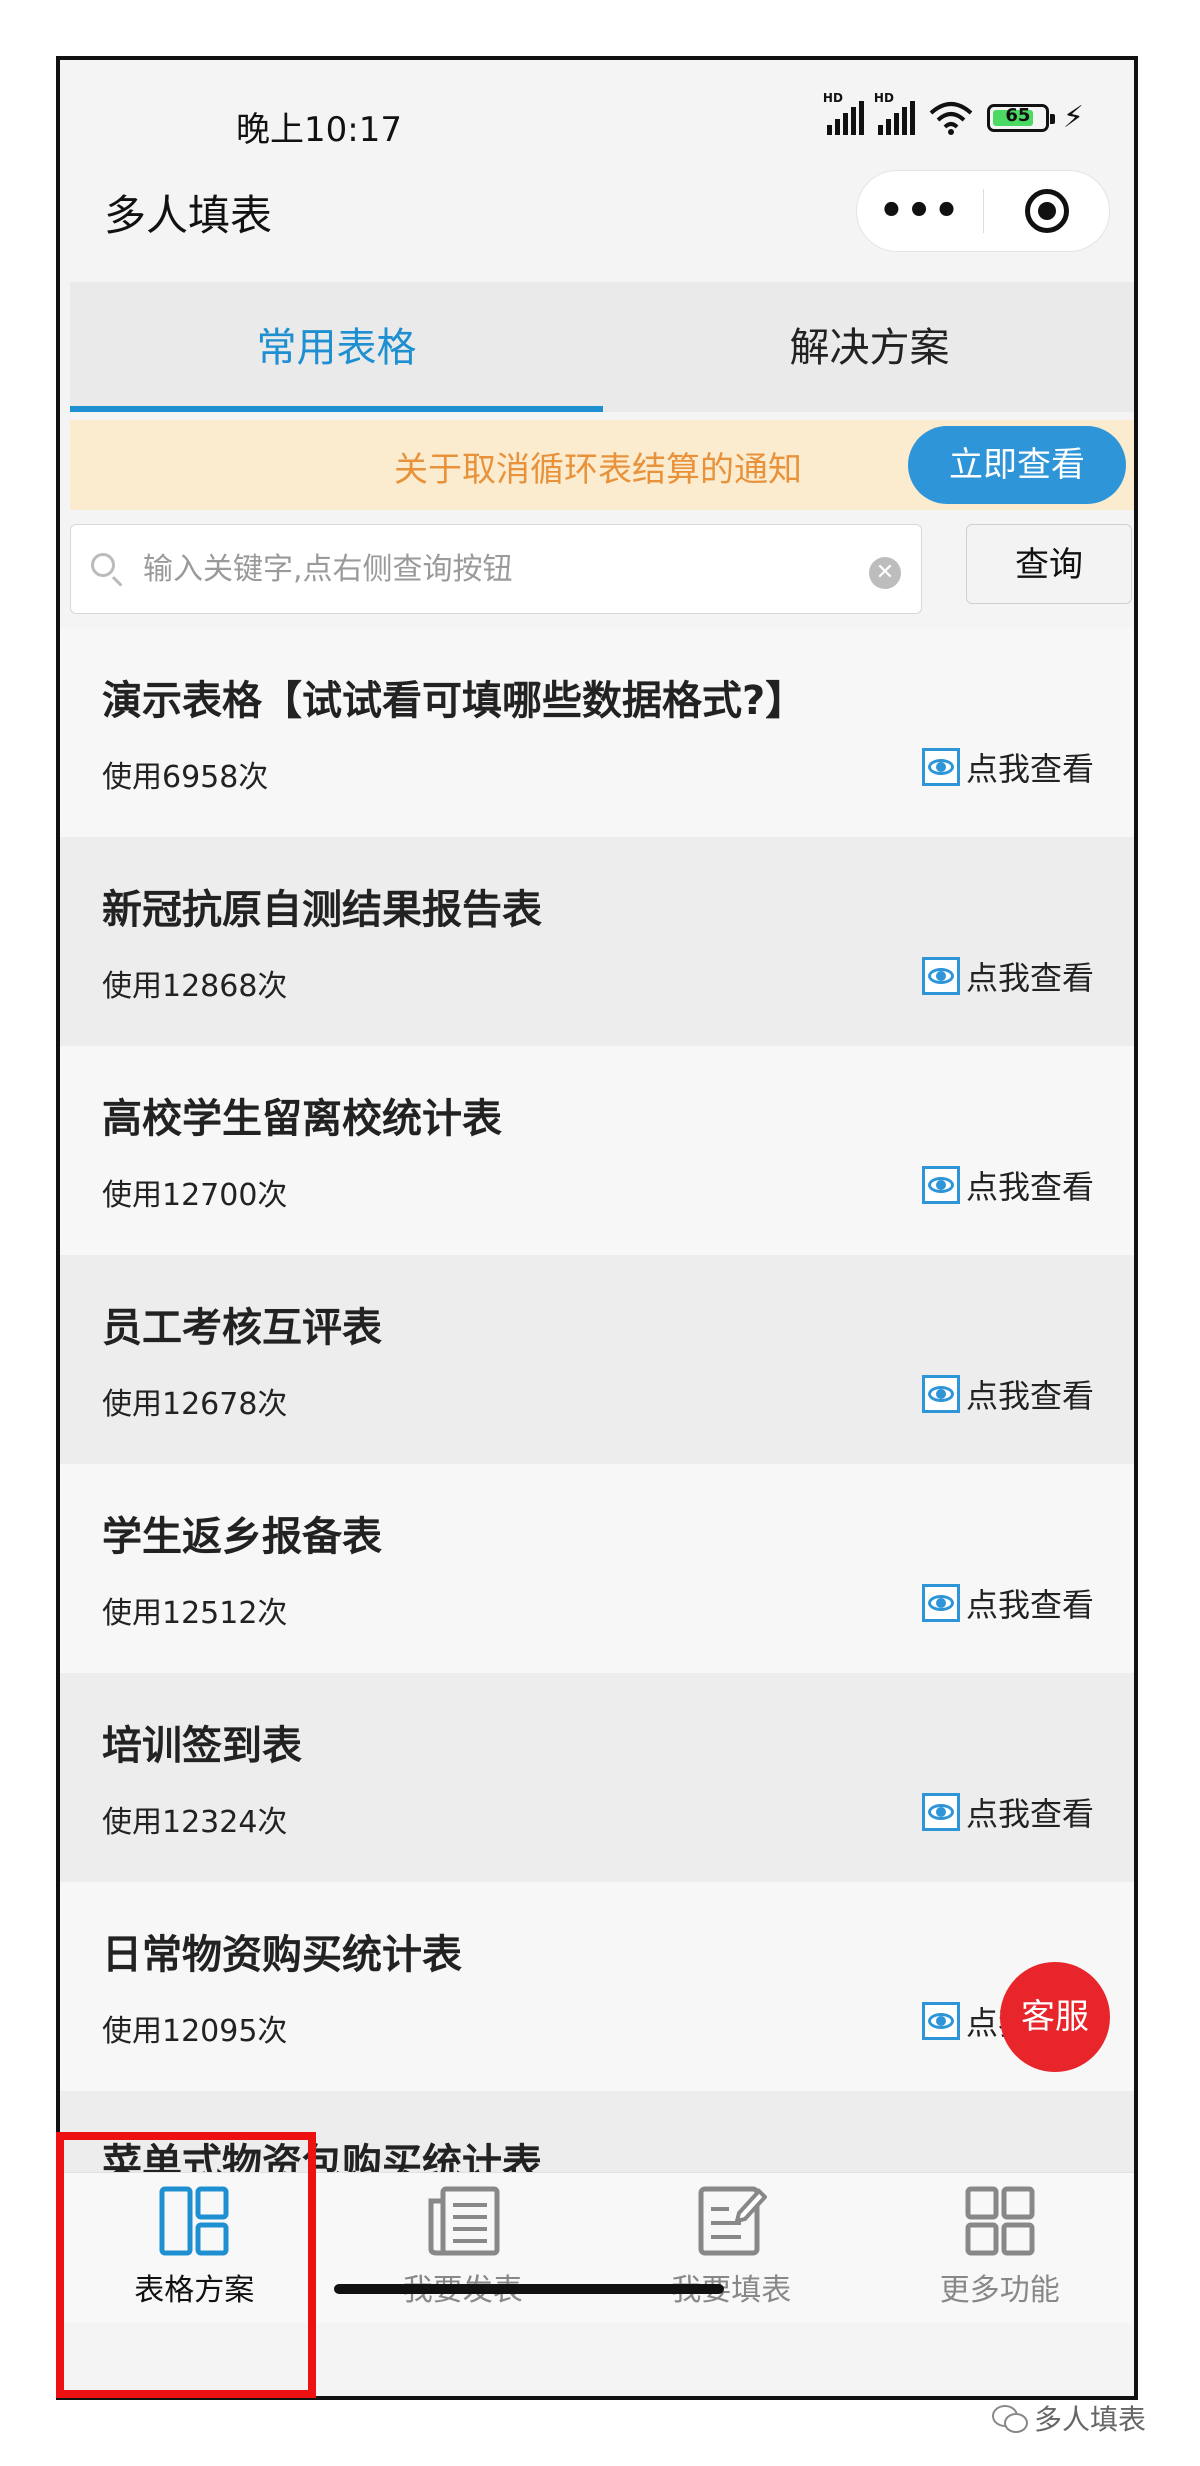  Describe the element at coordinates (597, 201) in the screenshot. I see `nav-bar: 多人填表 •••` at that location.